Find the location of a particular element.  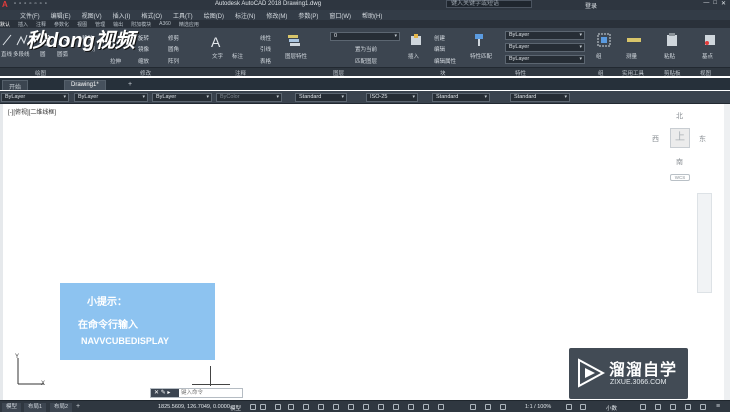

menu-window: 窗口(W) is located at coordinates (340, 15).